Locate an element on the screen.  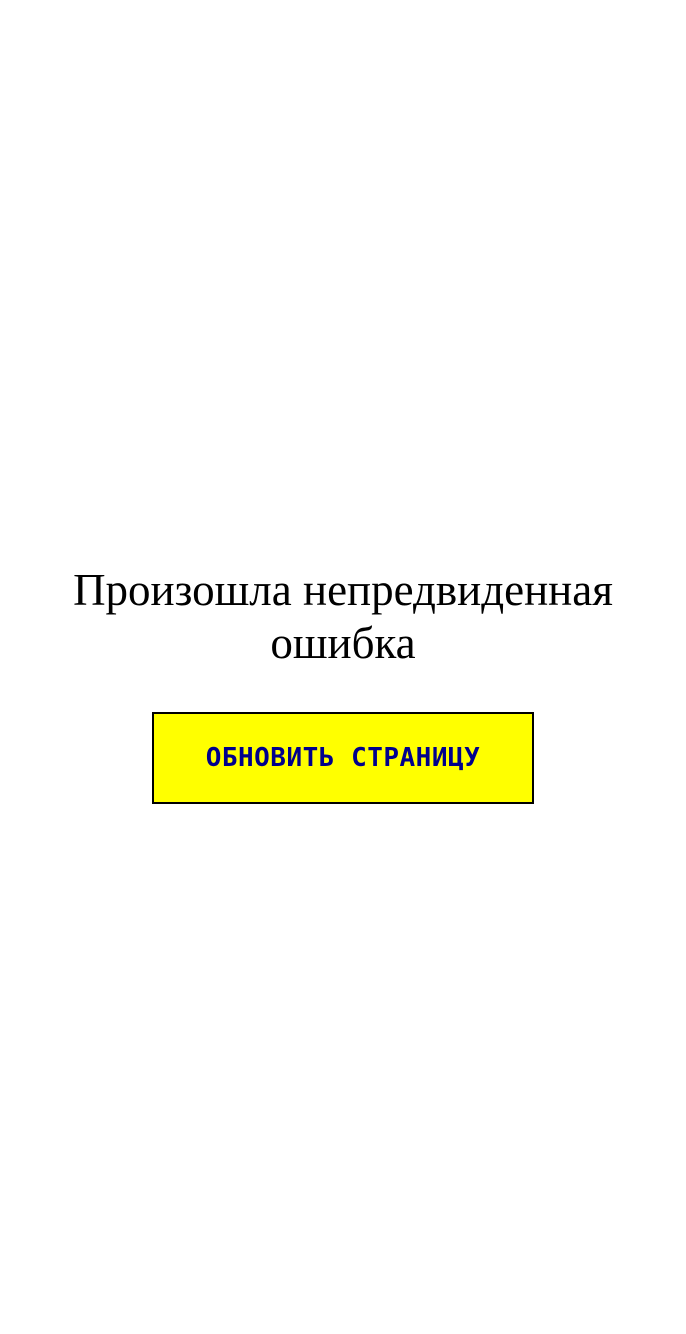
error-message: Произошла непредвиденная ошибка is located at coordinates (343, 616).